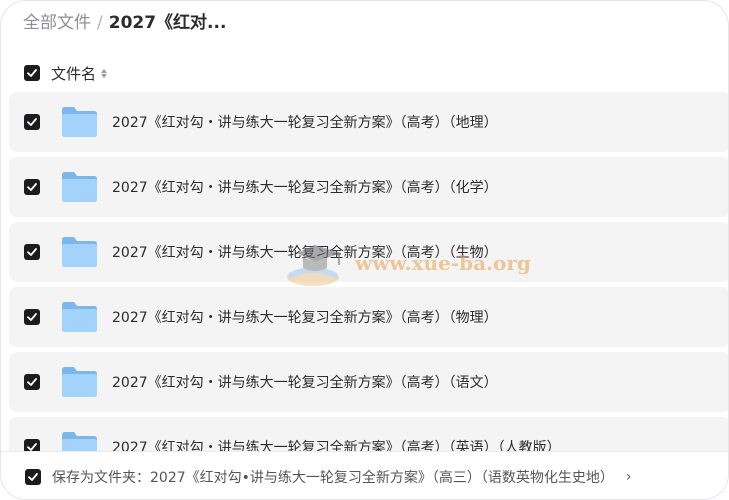  I want to click on select-all-checkbox, so click(32, 73).